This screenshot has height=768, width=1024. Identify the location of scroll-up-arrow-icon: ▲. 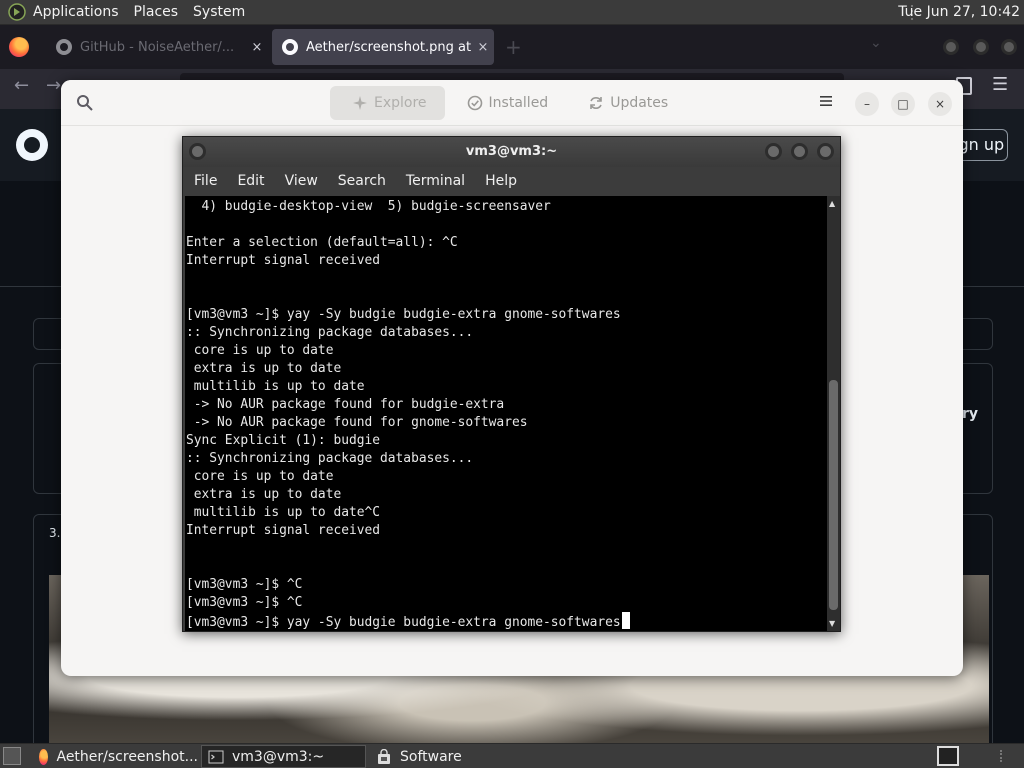
(832, 203).